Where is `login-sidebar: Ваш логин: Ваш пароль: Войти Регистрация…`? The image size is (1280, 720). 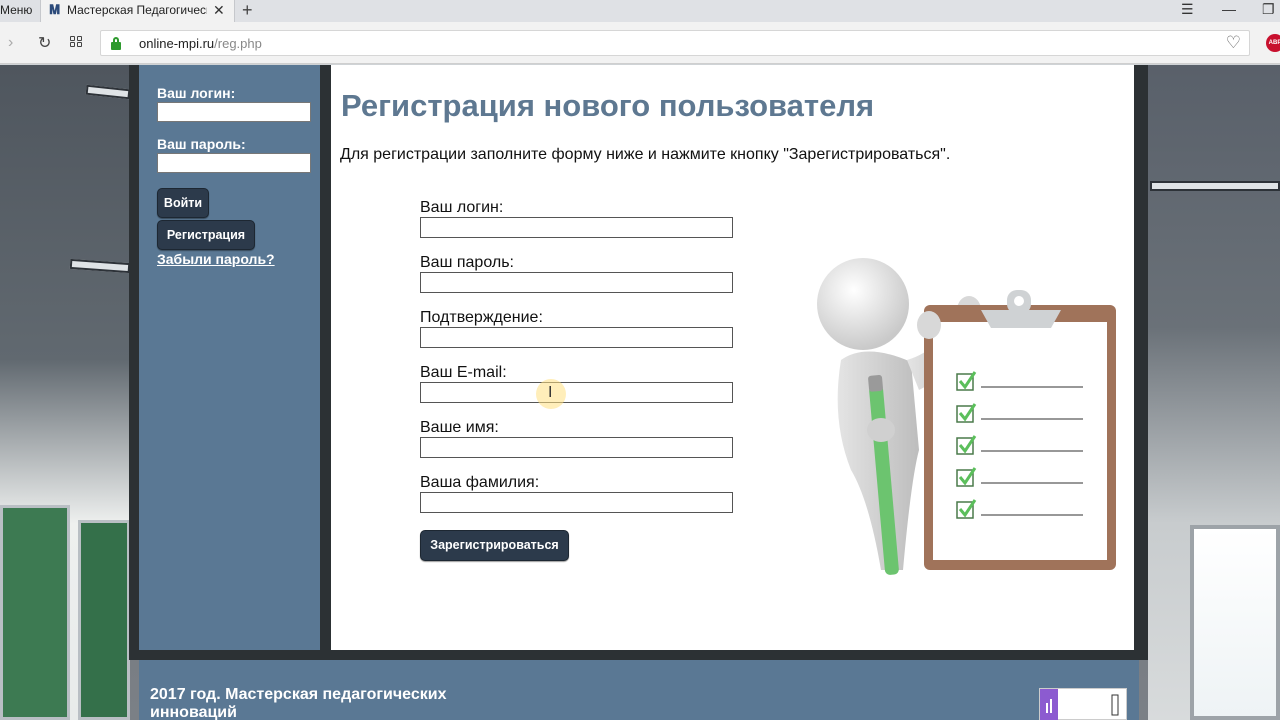
login-sidebar: Ваш логин: Ваш пароль: Войти Регистрация… is located at coordinates (229, 357).